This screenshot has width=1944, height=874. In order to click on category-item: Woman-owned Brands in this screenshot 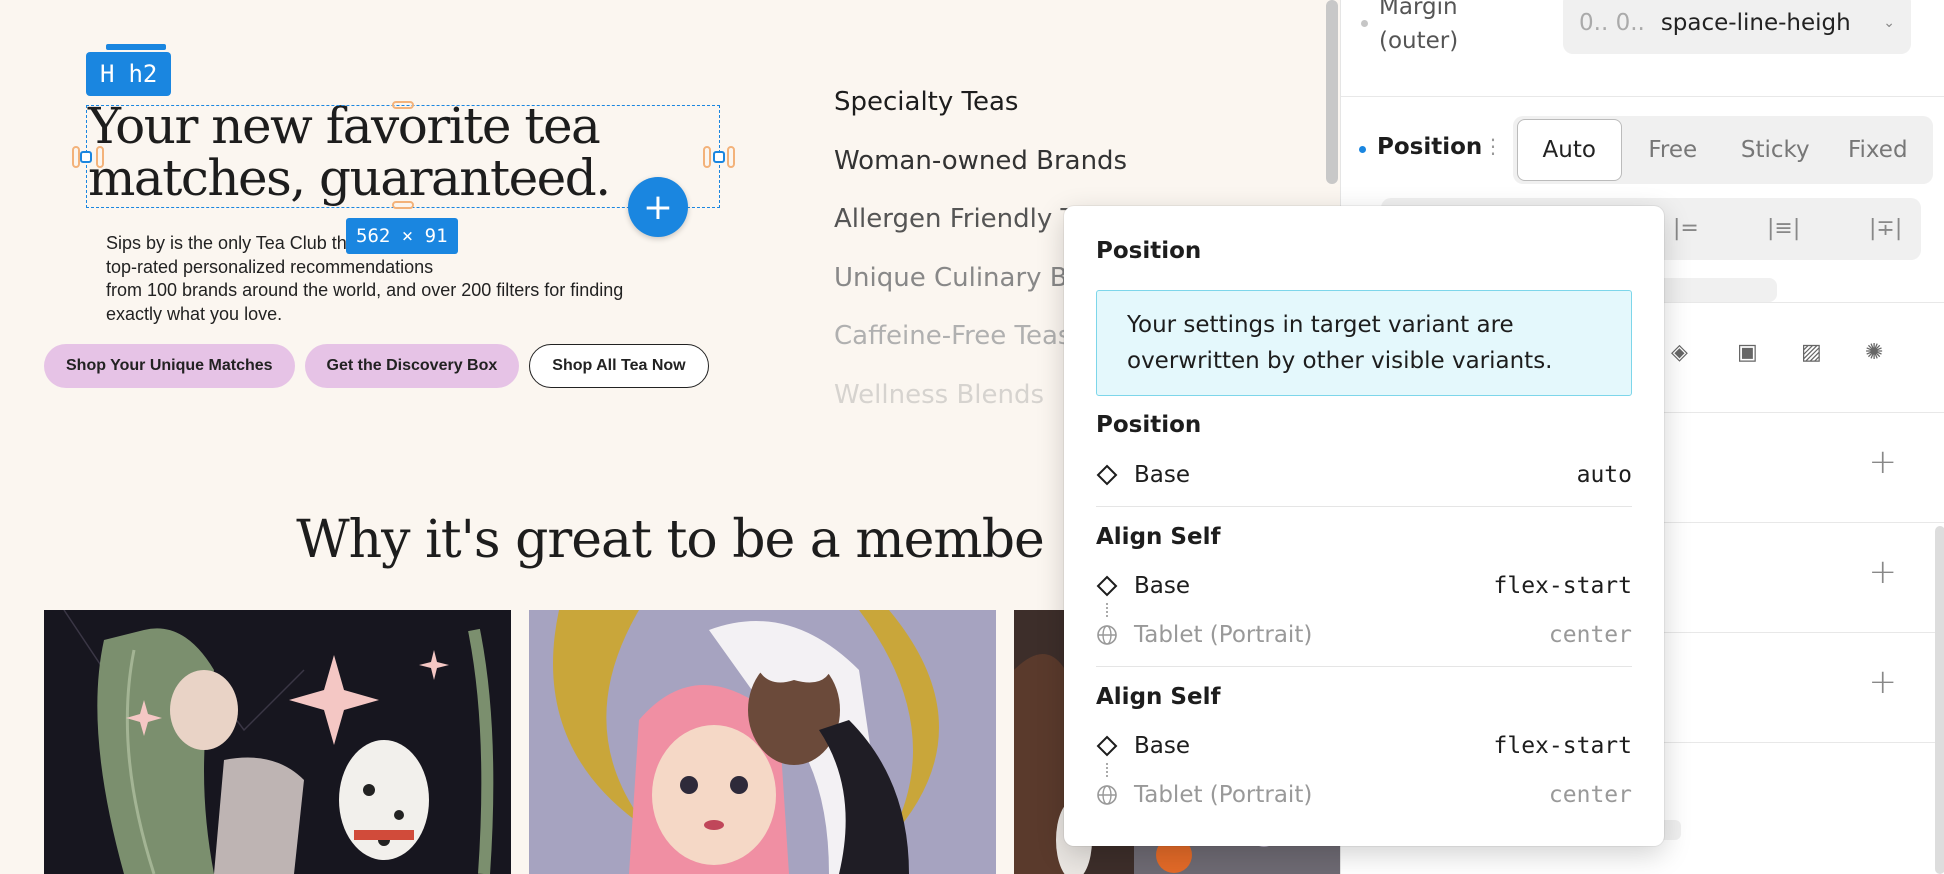, I will do `click(980, 168)`.